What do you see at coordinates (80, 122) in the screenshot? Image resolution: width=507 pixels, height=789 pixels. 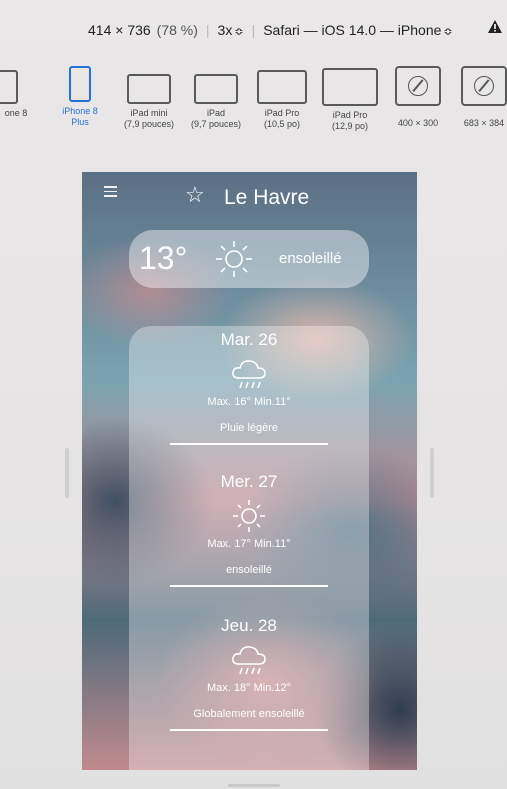 I see `device-sublabel: Plus` at bounding box center [80, 122].